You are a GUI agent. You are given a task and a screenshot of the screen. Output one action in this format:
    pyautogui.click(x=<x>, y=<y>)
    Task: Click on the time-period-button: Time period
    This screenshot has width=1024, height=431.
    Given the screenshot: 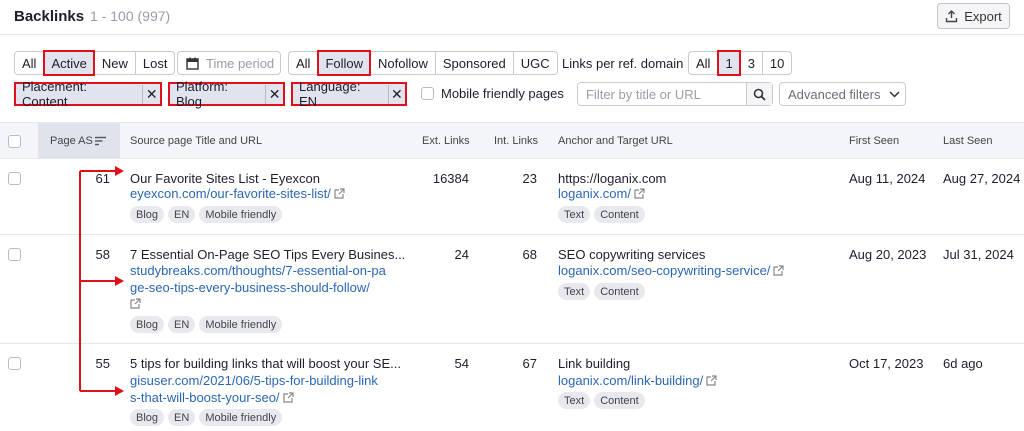 What is the action you would take?
    pyautogui.click(x=229, y=63)
    